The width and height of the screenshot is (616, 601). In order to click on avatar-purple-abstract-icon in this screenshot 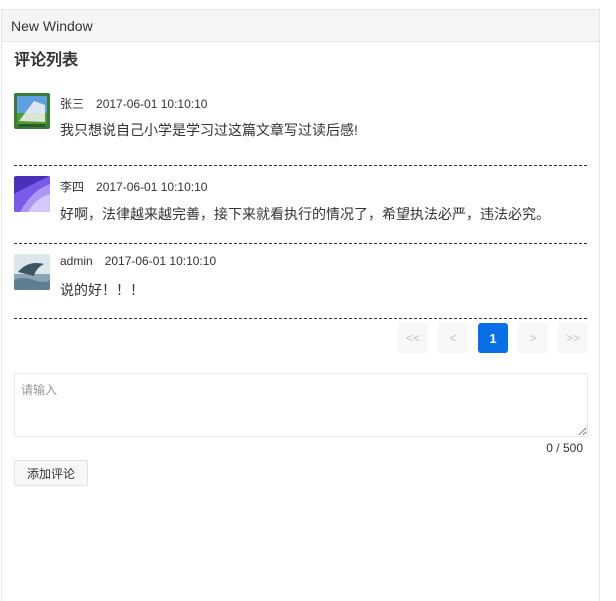, I will do `click(32, 194)`.